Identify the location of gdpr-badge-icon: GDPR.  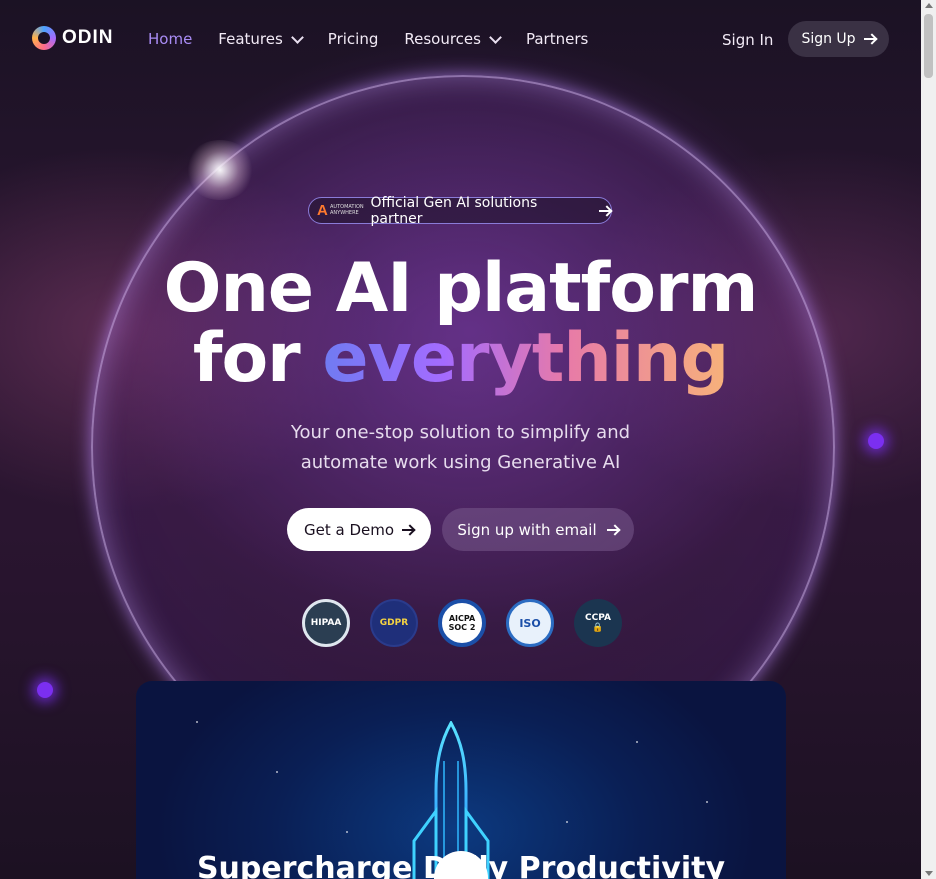
(394, 623).